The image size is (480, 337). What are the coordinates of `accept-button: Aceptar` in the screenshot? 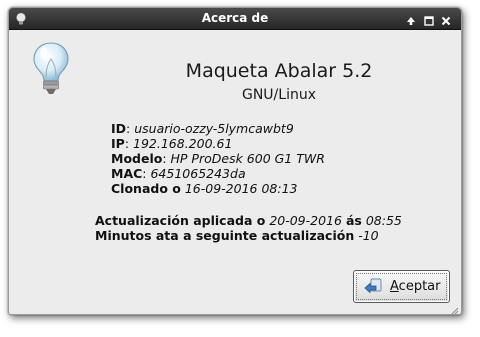 It's located at (401, 286).